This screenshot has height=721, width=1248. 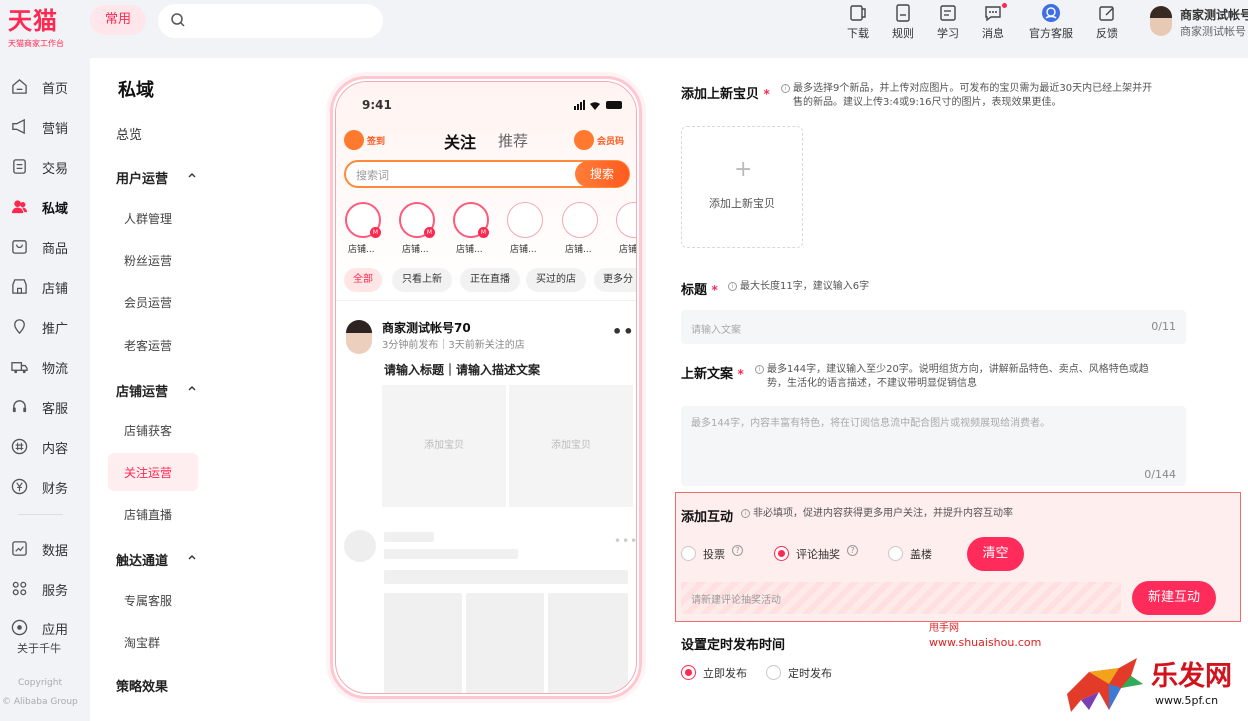 What do you see at coordinates (422, 280) in the screenshot?
I see `filter-chip-new: 只看上新` at bounding box center [422, 280].